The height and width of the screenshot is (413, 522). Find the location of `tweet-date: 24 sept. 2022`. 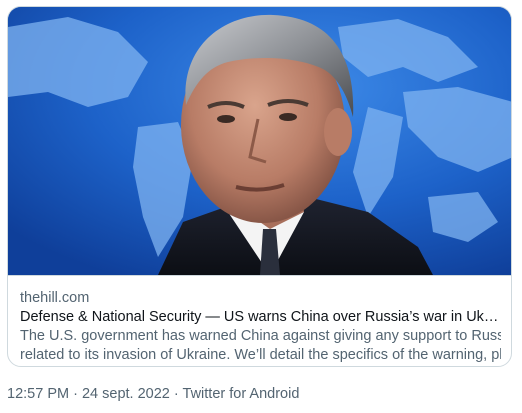

tweet-date: 24 sept. 2022 is located at coordinates (126, 394).